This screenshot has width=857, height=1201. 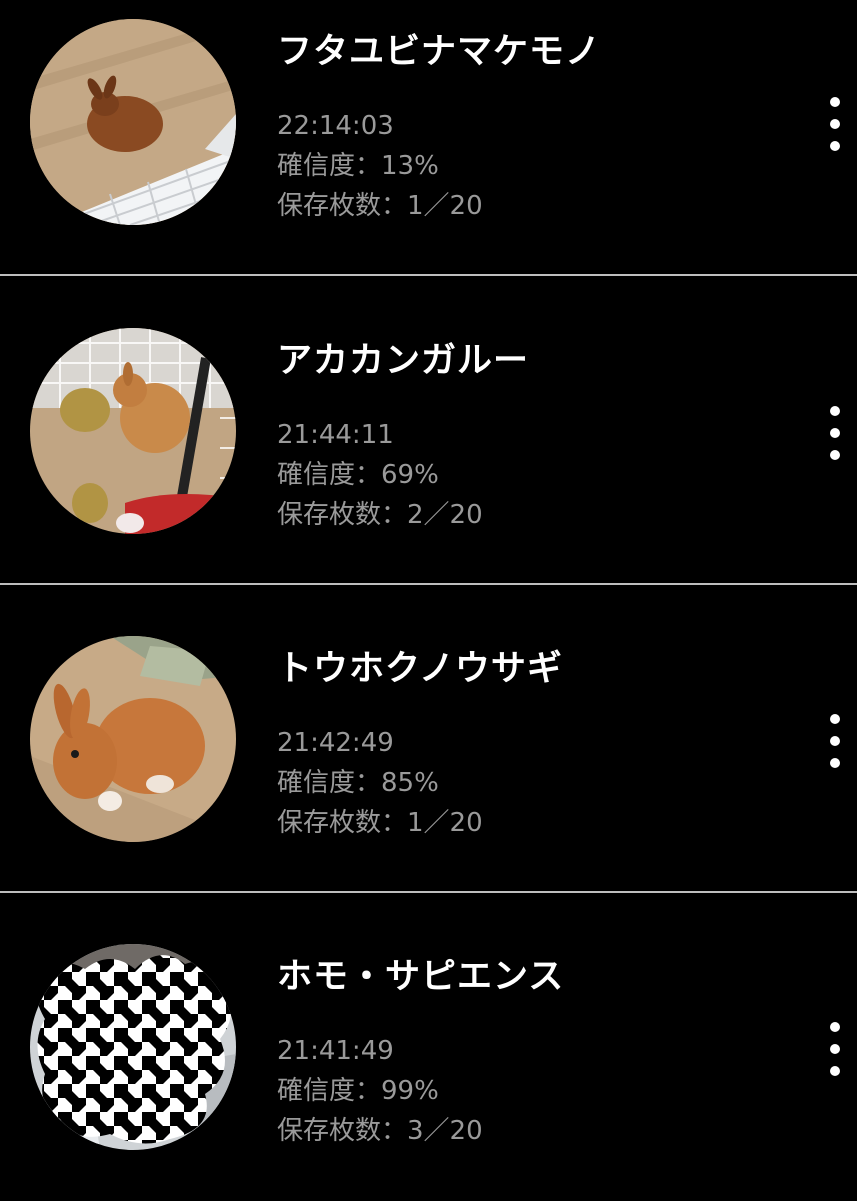 What do you see at coordinates (380, 515) in the screenshot?
I see `saved-count: 保存枚数：2／20` at bounding box center [380, 515].